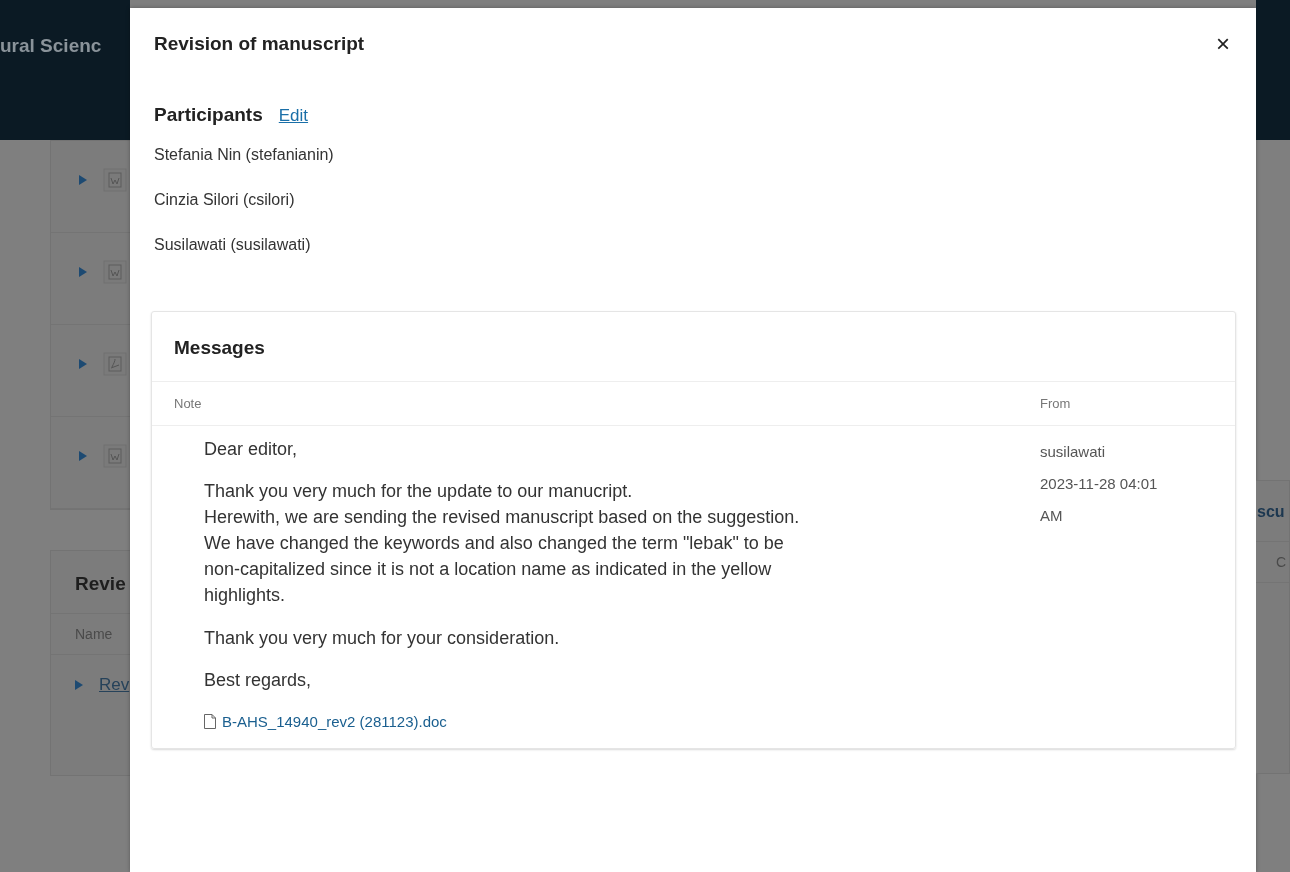  What do you see at coordinates (1099, 500) in the screenshot?
I see `message-date: 2023-11-28 04:01 AM` at bounding box center [1099, 500].